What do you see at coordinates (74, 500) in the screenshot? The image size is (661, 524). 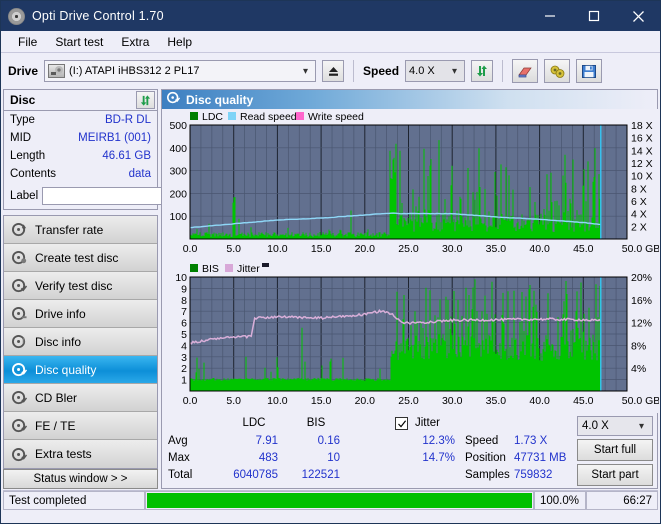 I see `status-text: Test completed` at bounding box center [74, 500].